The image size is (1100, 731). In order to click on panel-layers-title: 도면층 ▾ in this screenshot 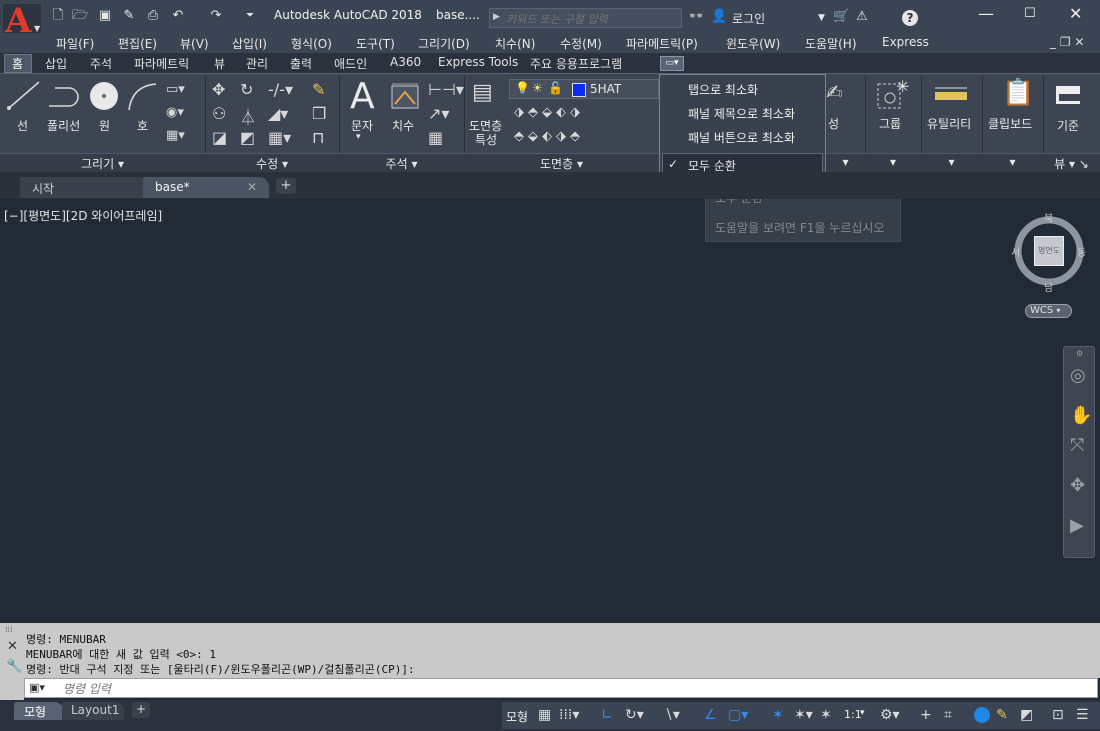, I will do `click(561, 162)`.